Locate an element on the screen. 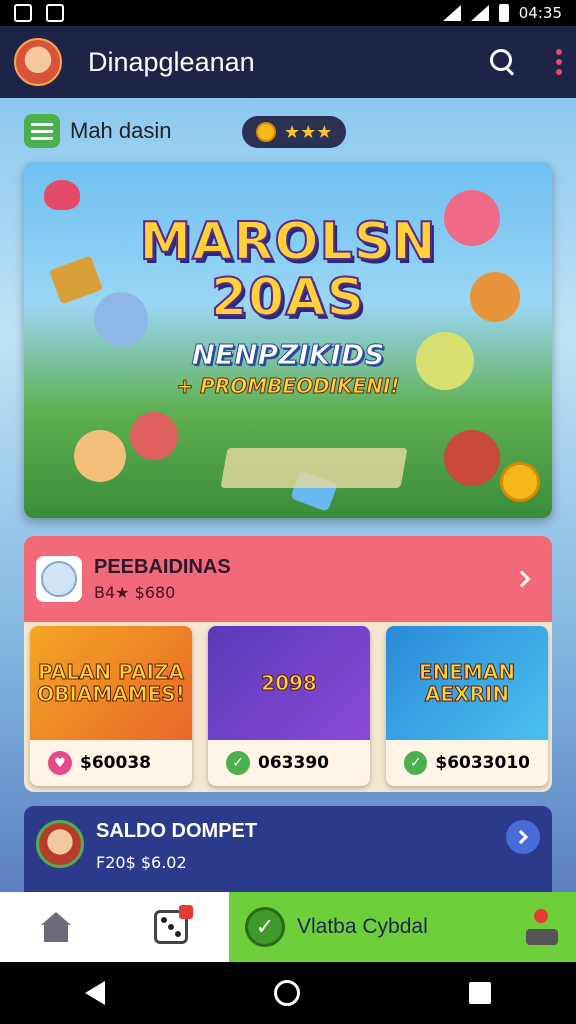  banner-title-line2: 20AS is located at coordinates (288, 298).